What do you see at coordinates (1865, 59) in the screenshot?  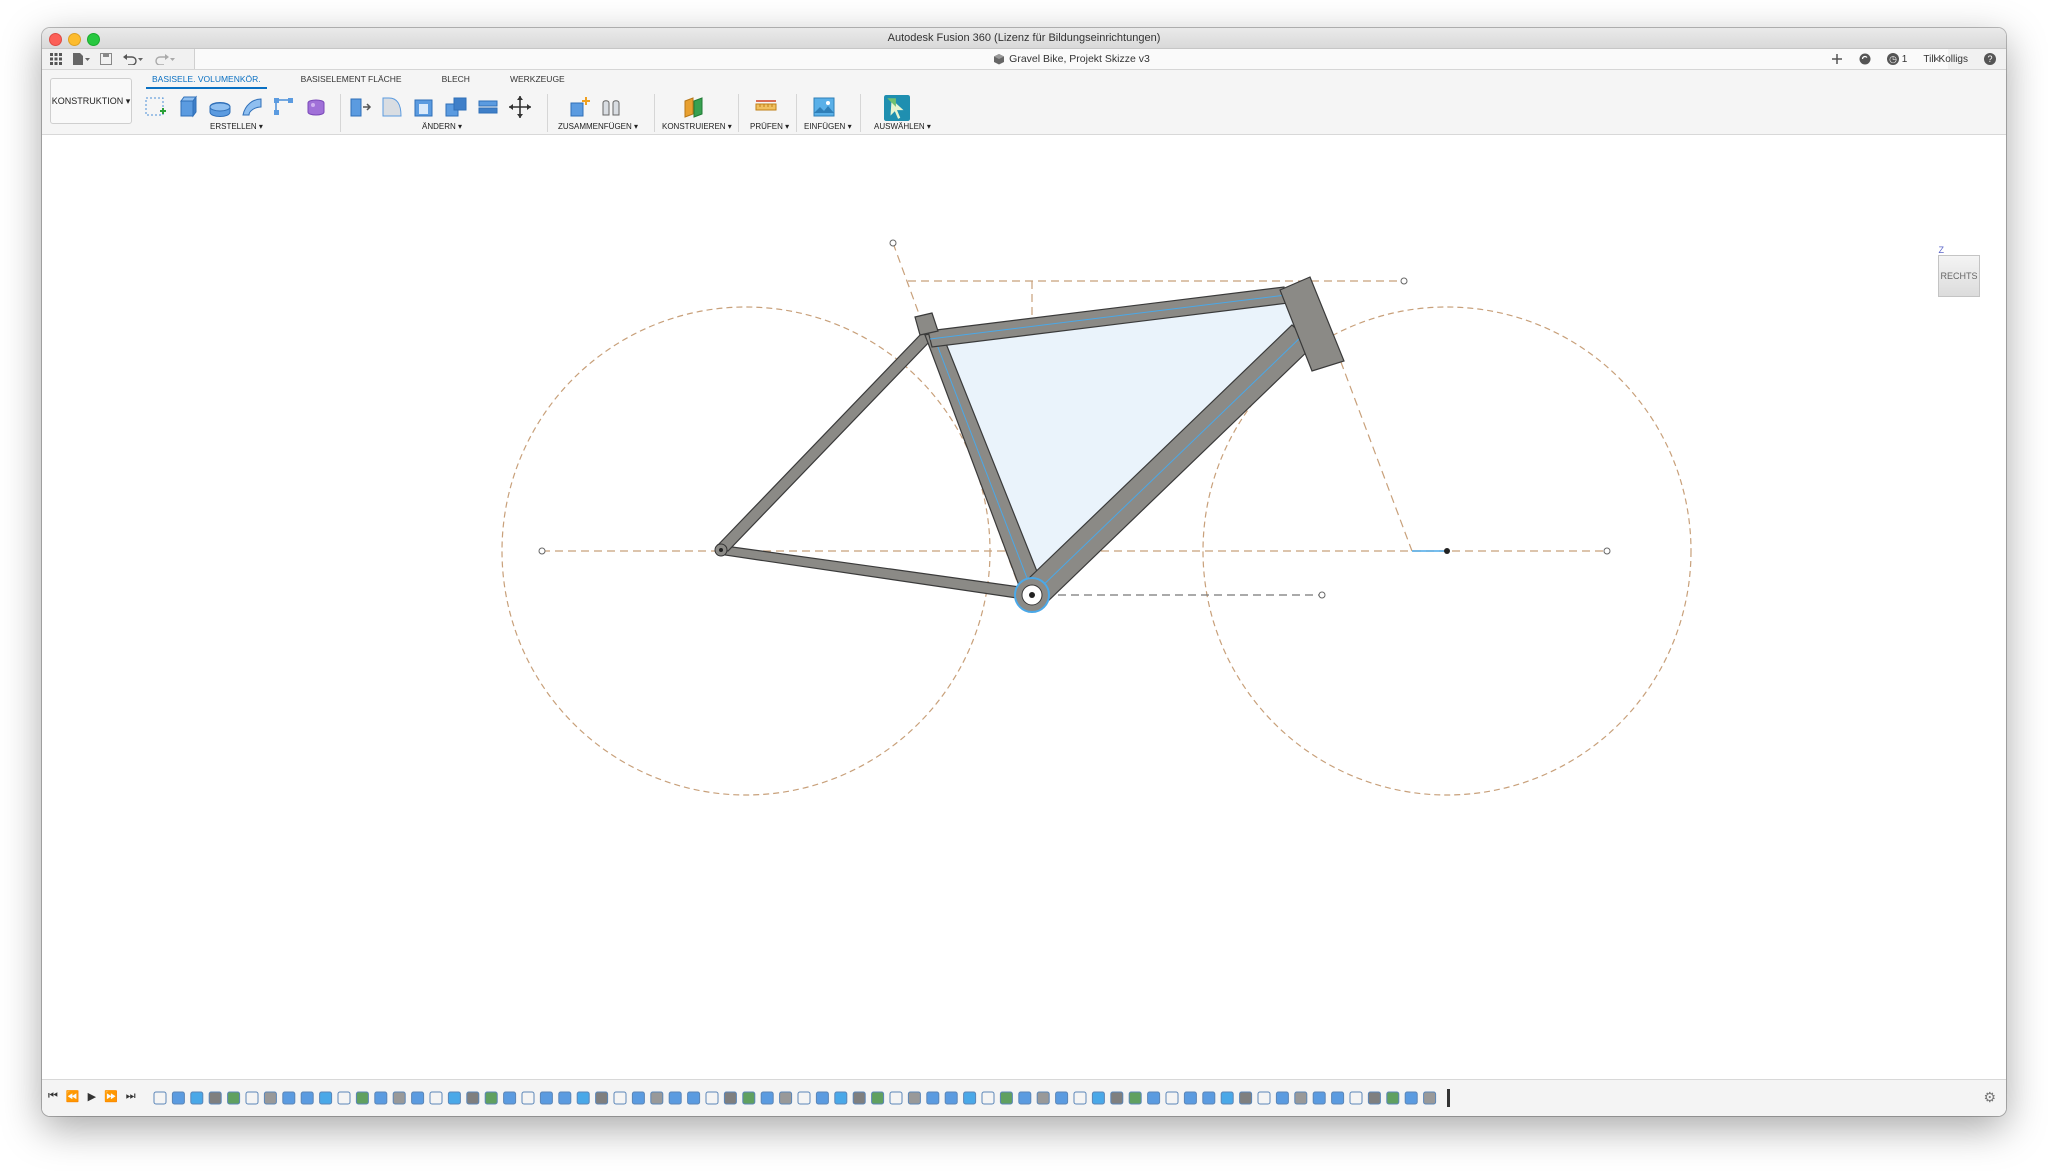 I see `sync-icon` at bounding box center [1865, 59].